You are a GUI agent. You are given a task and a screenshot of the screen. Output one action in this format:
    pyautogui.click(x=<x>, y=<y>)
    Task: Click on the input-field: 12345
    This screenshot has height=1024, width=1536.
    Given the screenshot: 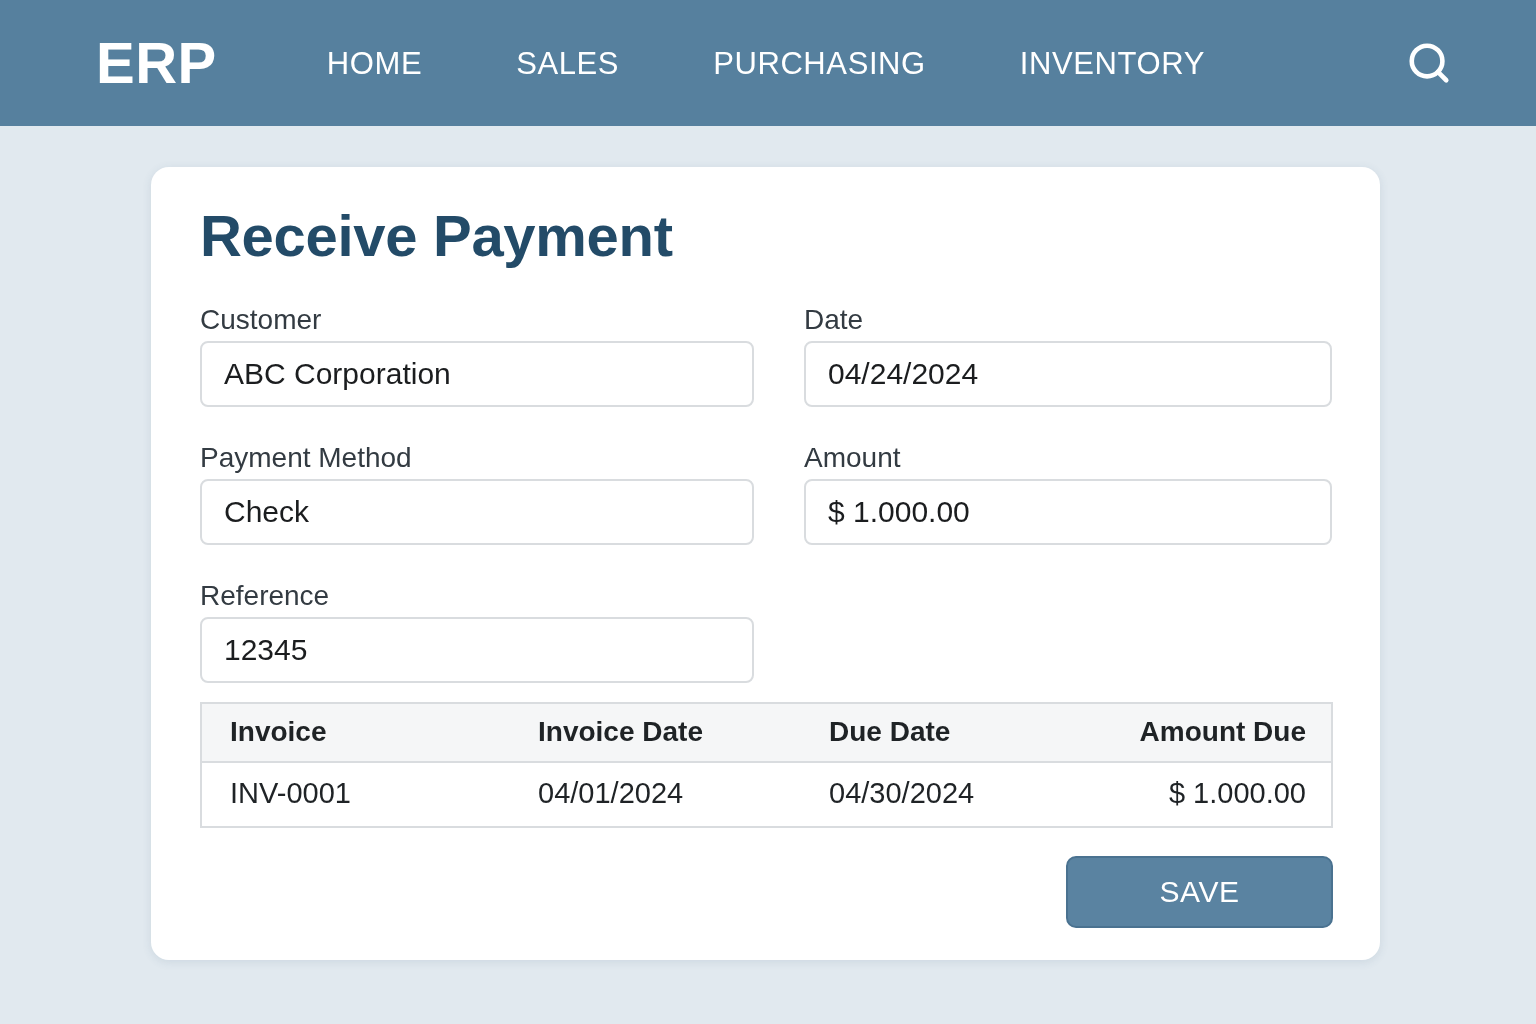 What is the action you would take?
    pyautogui.click(x=477, y=649)
    